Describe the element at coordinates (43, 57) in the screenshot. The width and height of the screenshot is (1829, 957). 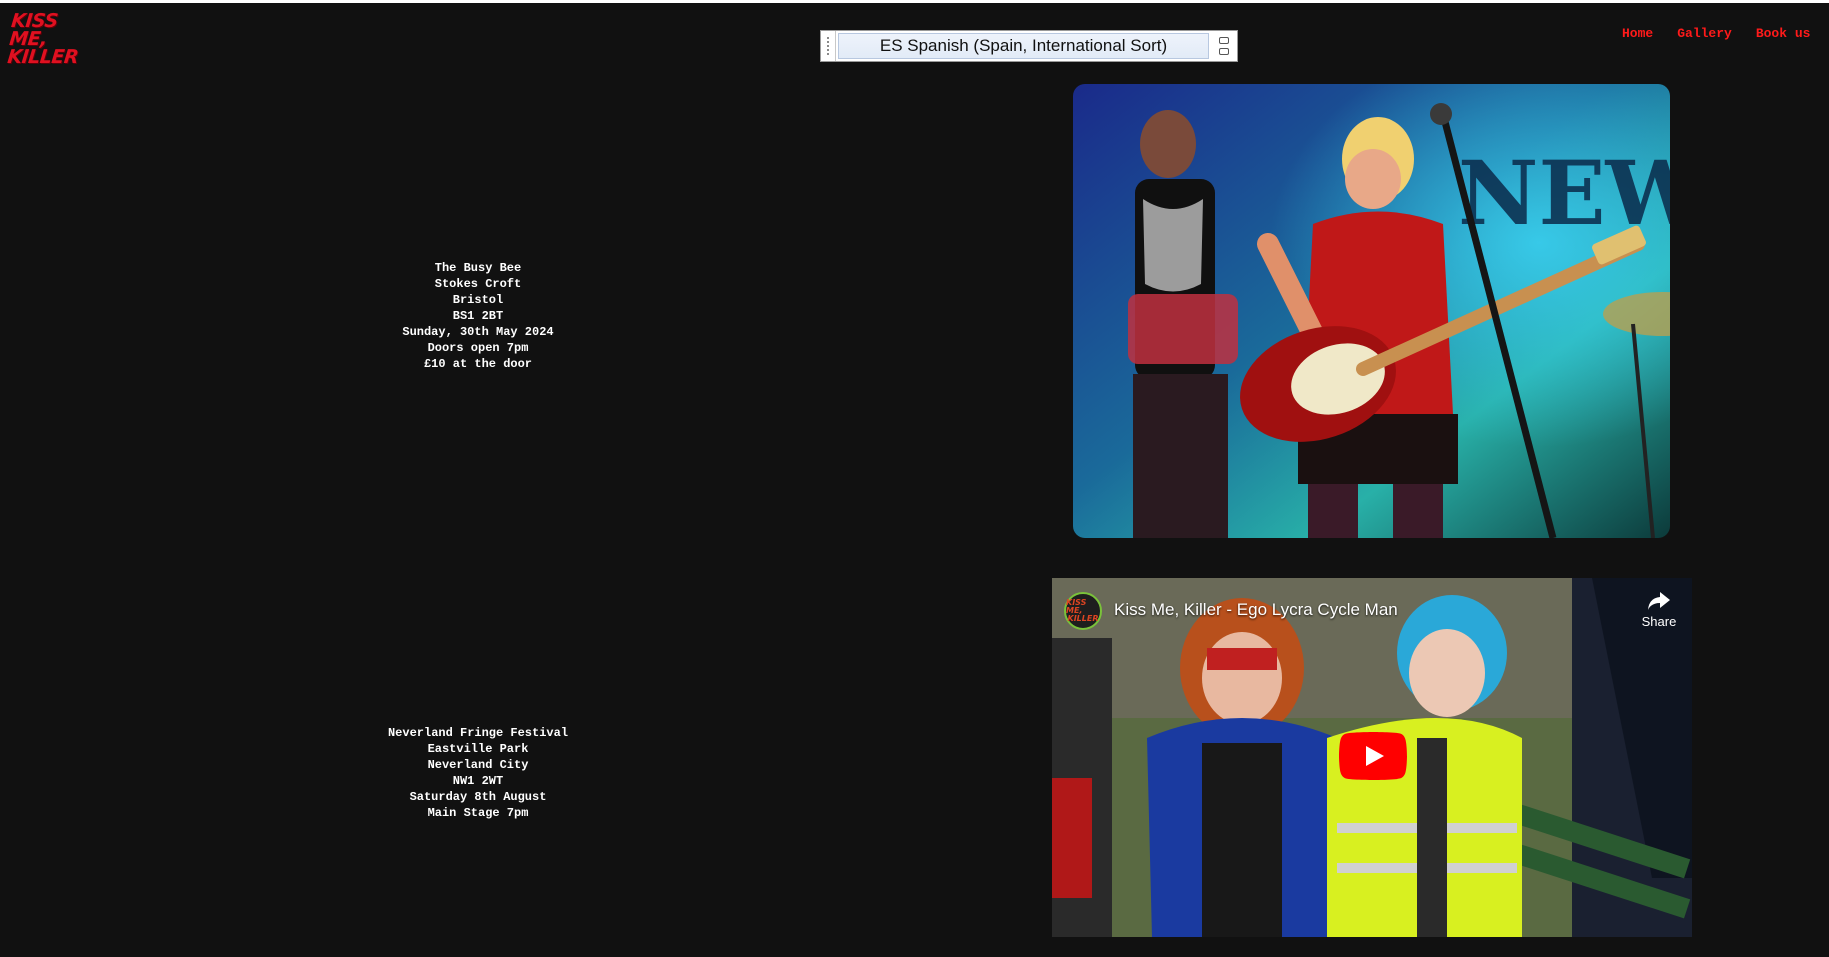
I see `logo-line-2: KILLER` at that location.